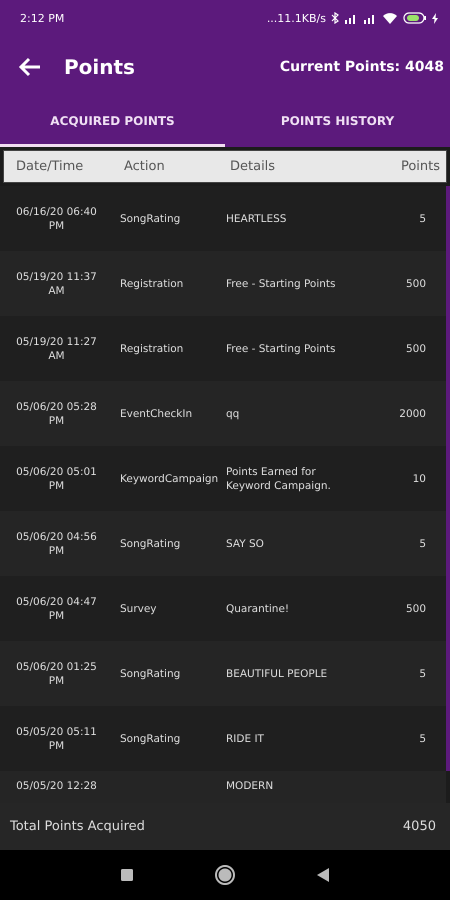 This screenshot has height=900, width=450. Describe the element at coordinates (337, 122) in the screenshot. I see `tab: POINTS HISTORY` at that location.